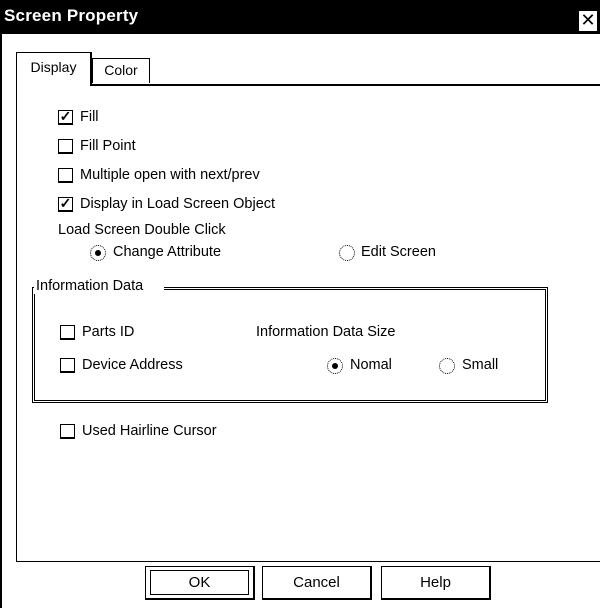 This screenshot has height=608, width=600. I want to click on fill-point-label: Fill Point, so click(108, 146).